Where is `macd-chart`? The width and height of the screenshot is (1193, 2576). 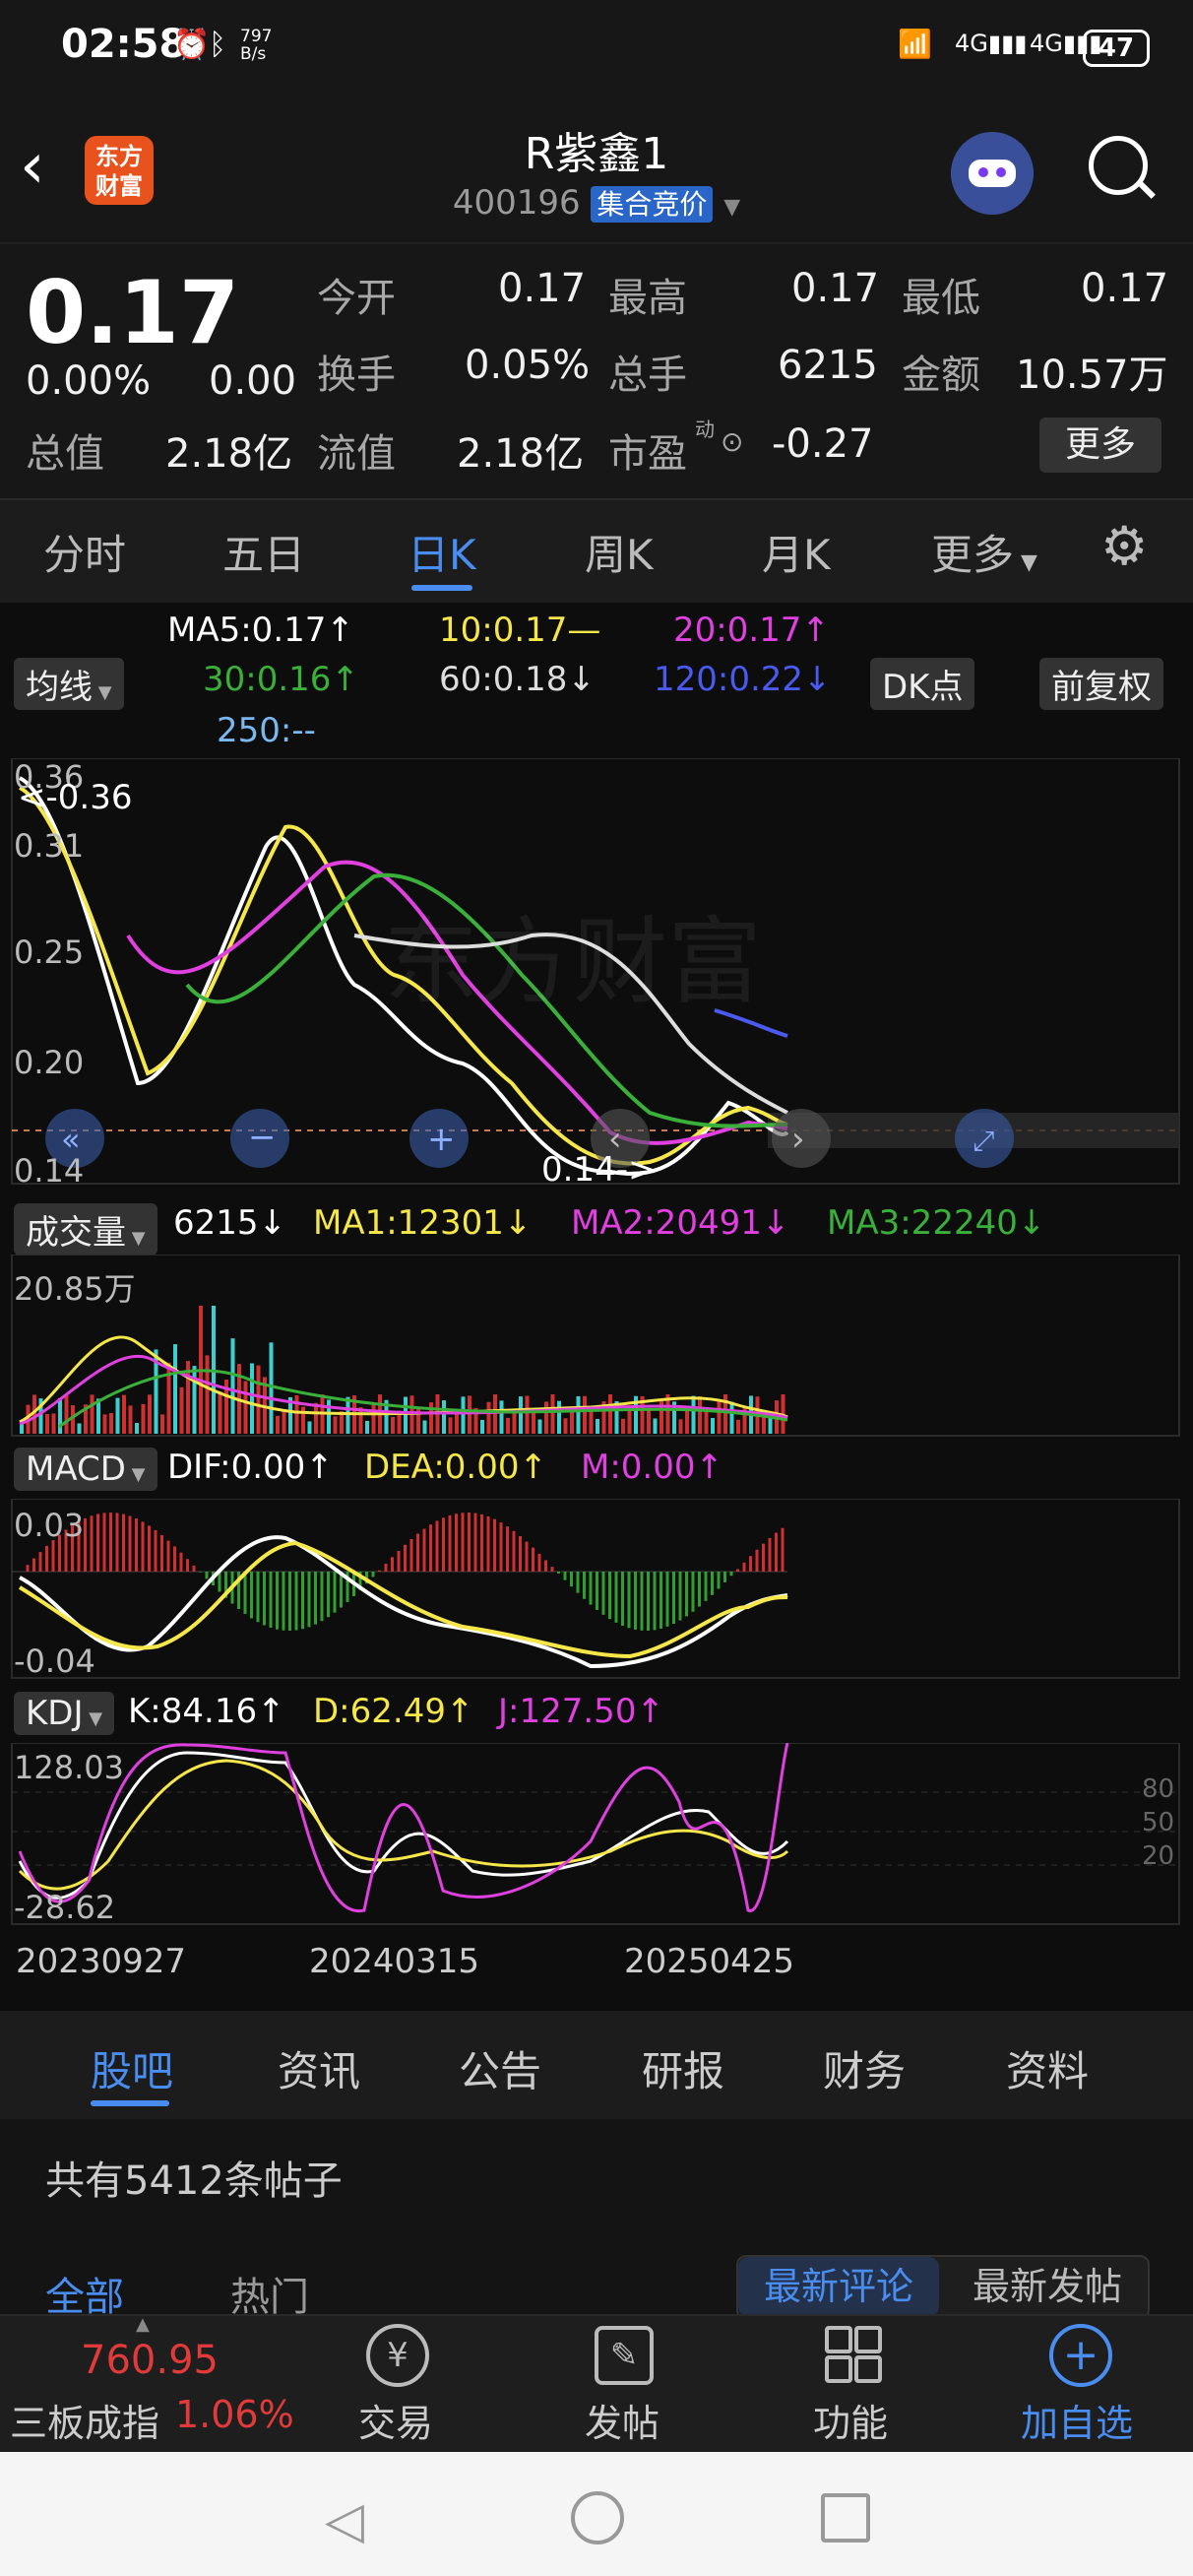 macd-chart is located at coordinates (596, 1589).